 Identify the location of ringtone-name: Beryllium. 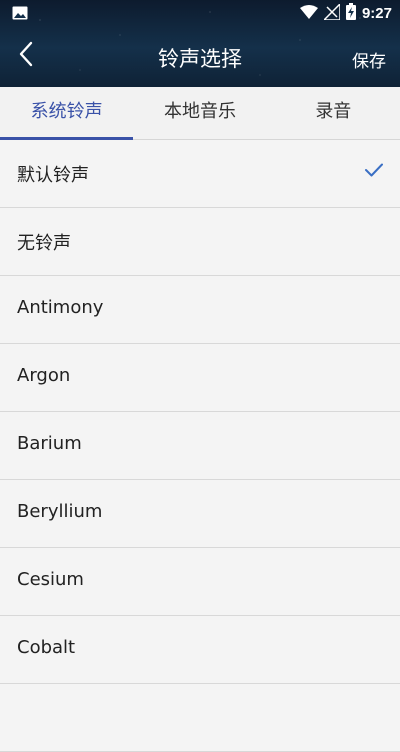
(60, 511).